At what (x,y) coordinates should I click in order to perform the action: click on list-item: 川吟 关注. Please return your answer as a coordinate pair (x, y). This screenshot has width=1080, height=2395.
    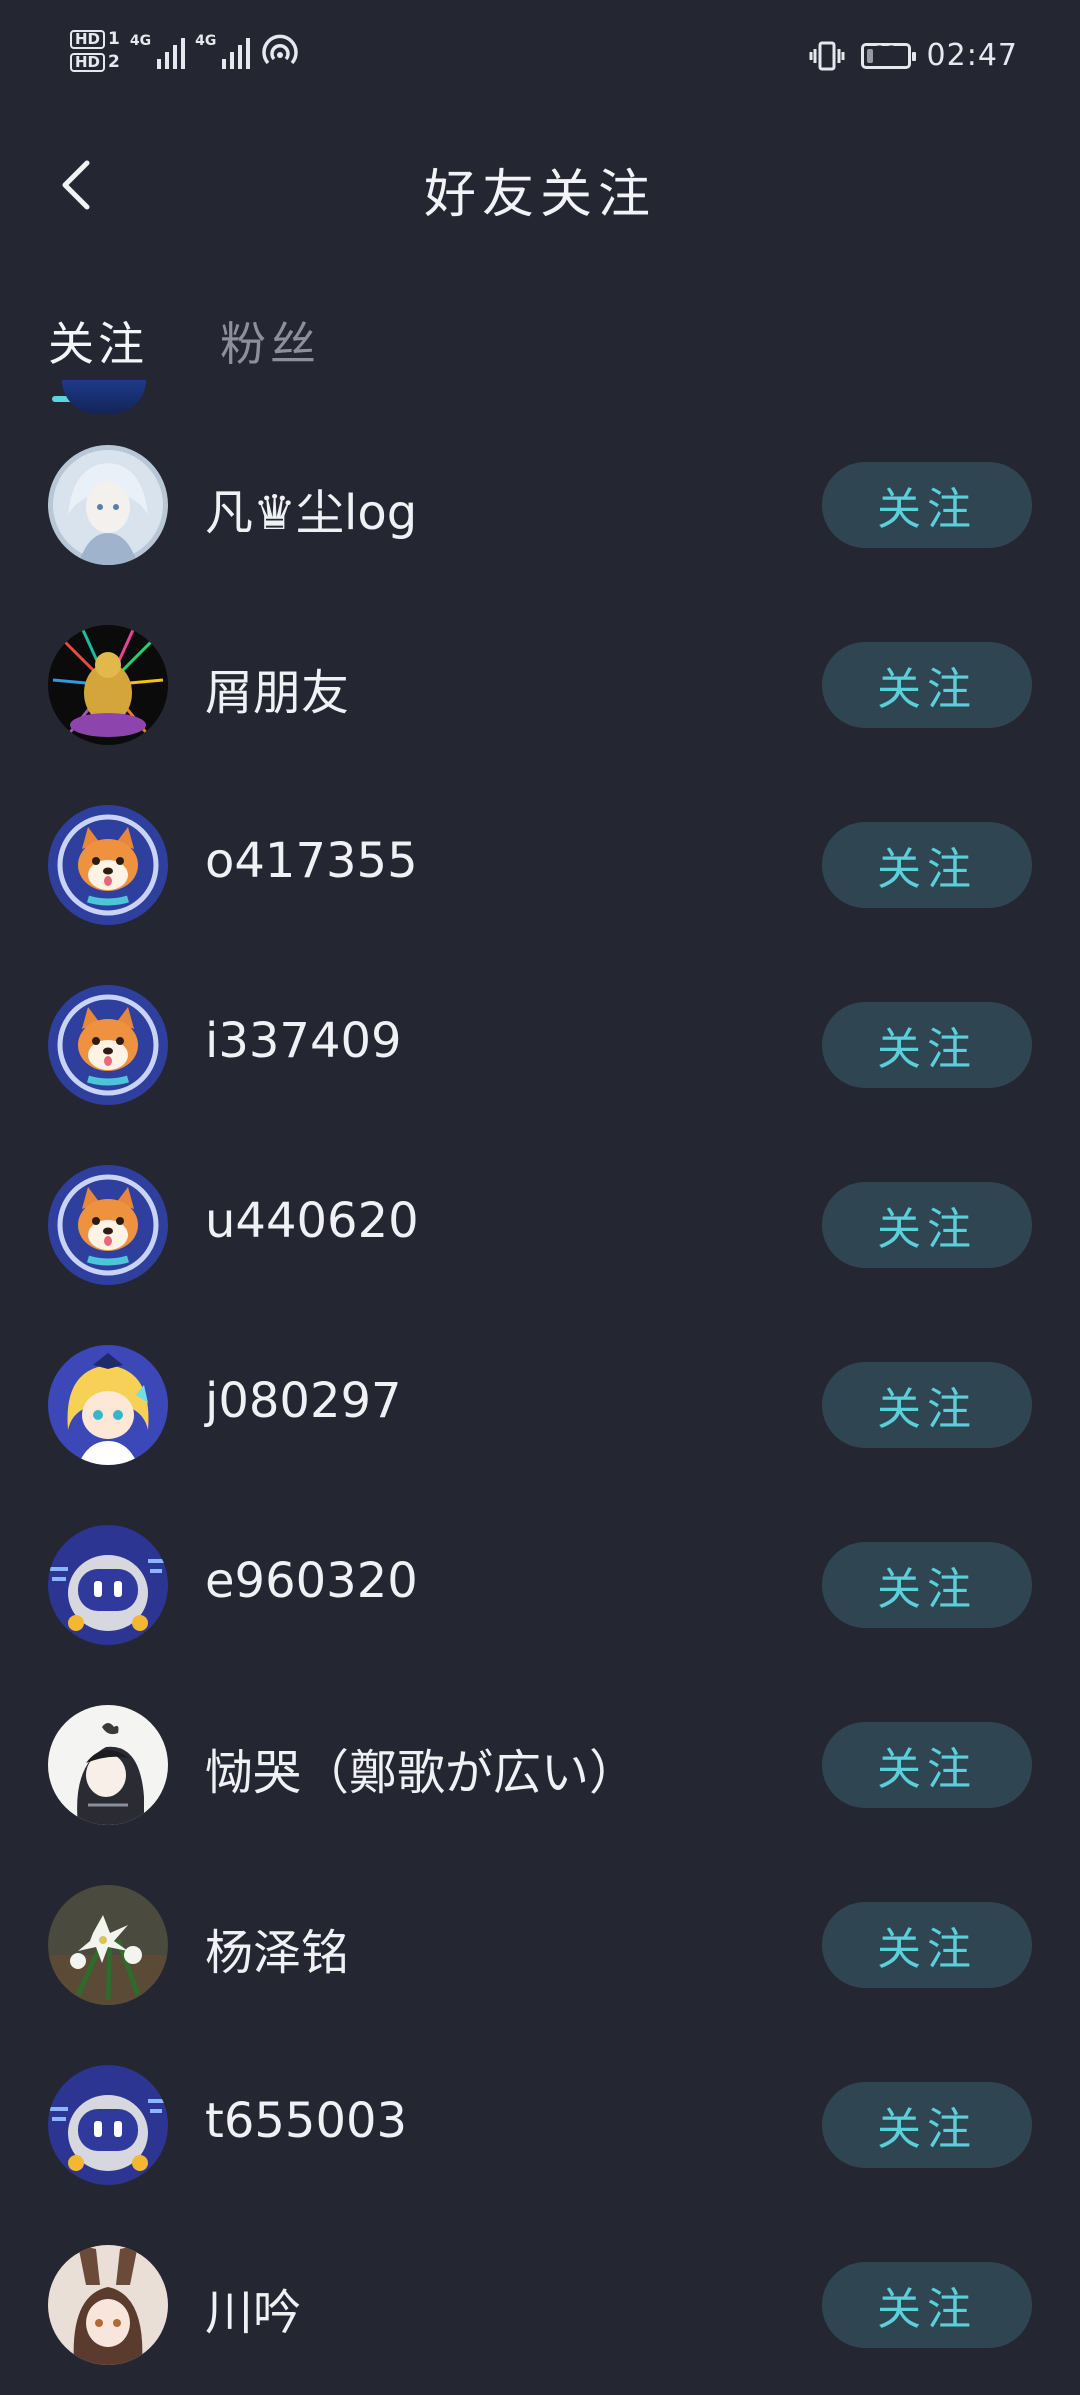
    Looking at the image, I should click on (540, 2305).